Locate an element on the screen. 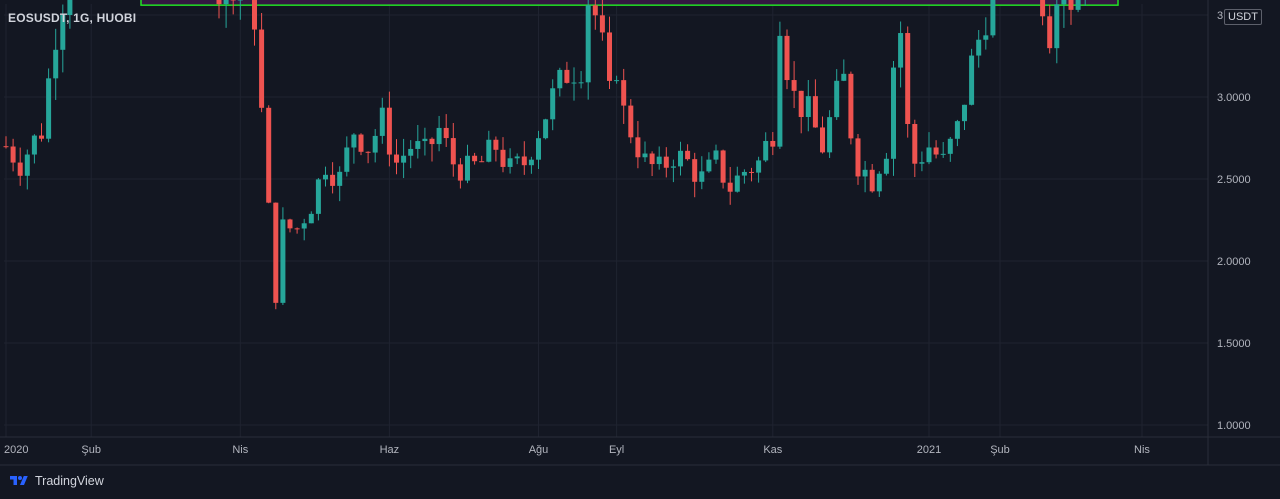 The image size is (1280, 499). symbol-title: EOSUSDT, 1G, HUOBI is located at coordinates (72, 18).